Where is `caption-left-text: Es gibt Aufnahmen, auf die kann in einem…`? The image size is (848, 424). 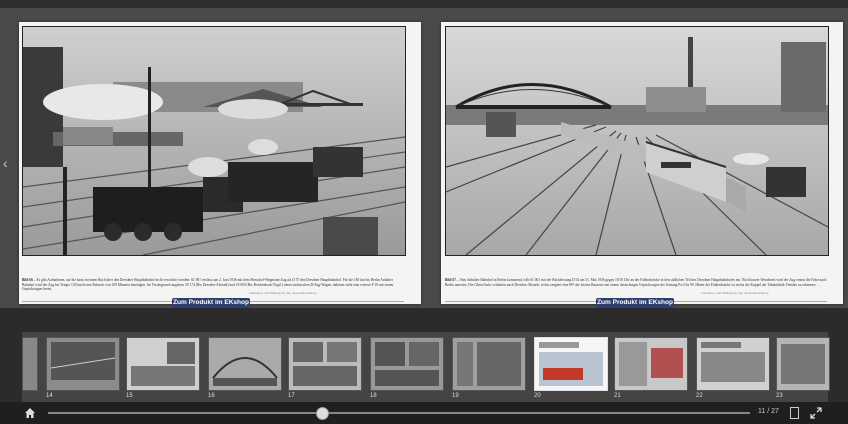 caption-left-text: Es gibt Aufnahmen, auf die kann in einem… is located at coordinates (208, 285).